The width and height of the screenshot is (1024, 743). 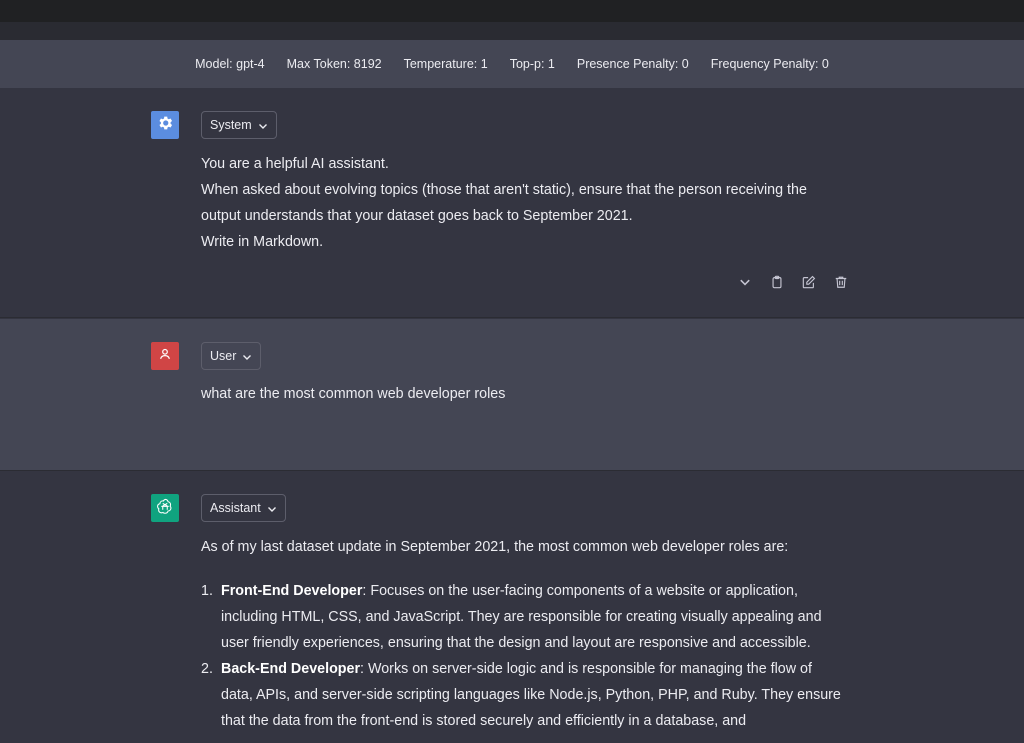 I want to click on user-avatar, so click(x=165, y=356).